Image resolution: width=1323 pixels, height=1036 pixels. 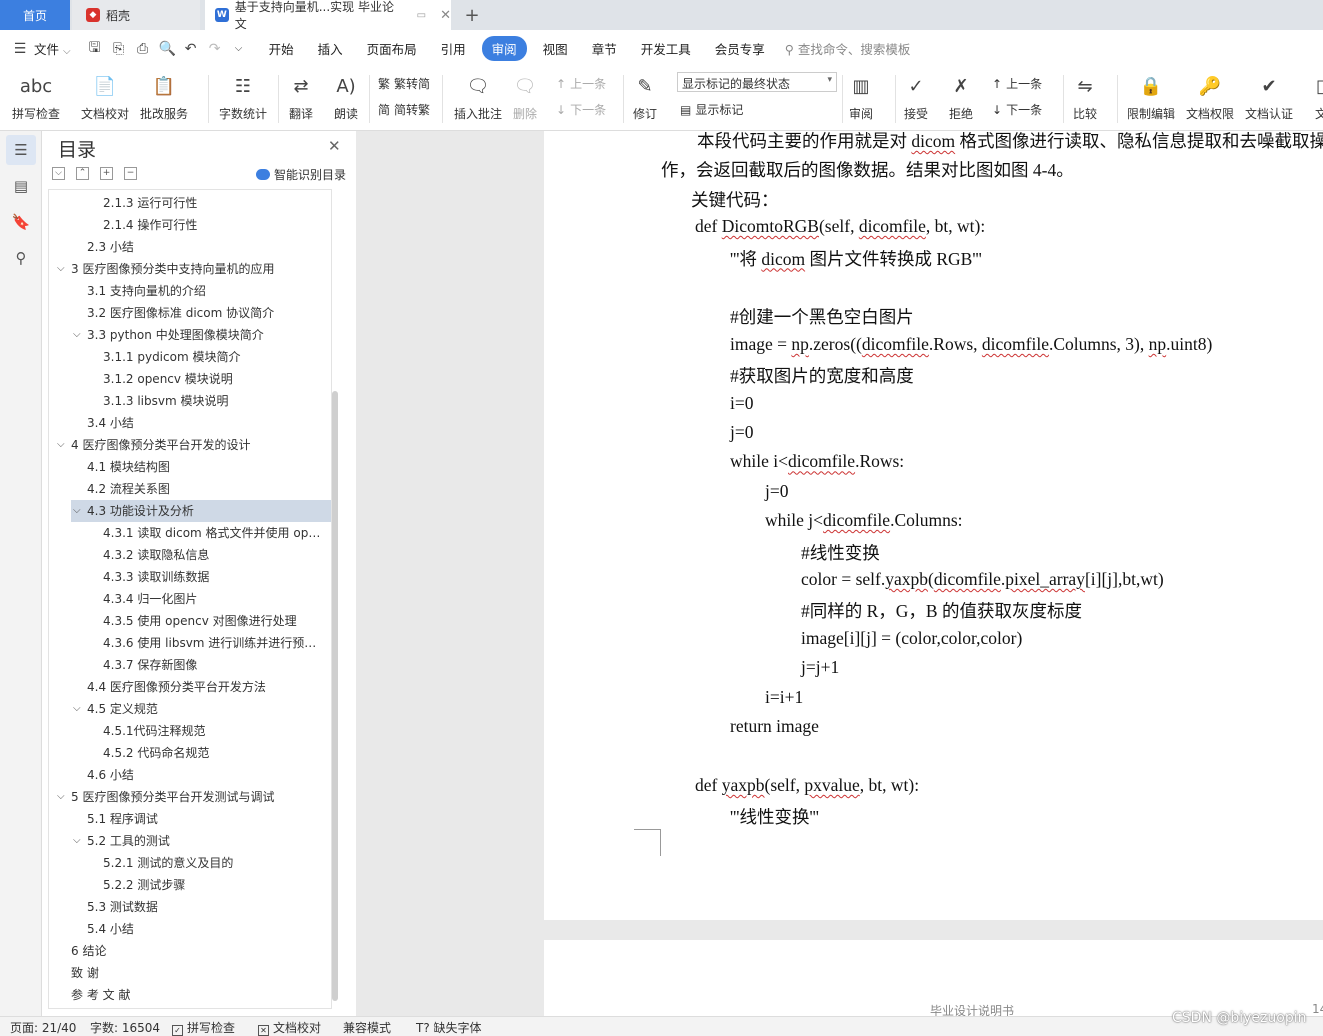 I want to click on save-icon: 🖫, so click(x=95, y=49).